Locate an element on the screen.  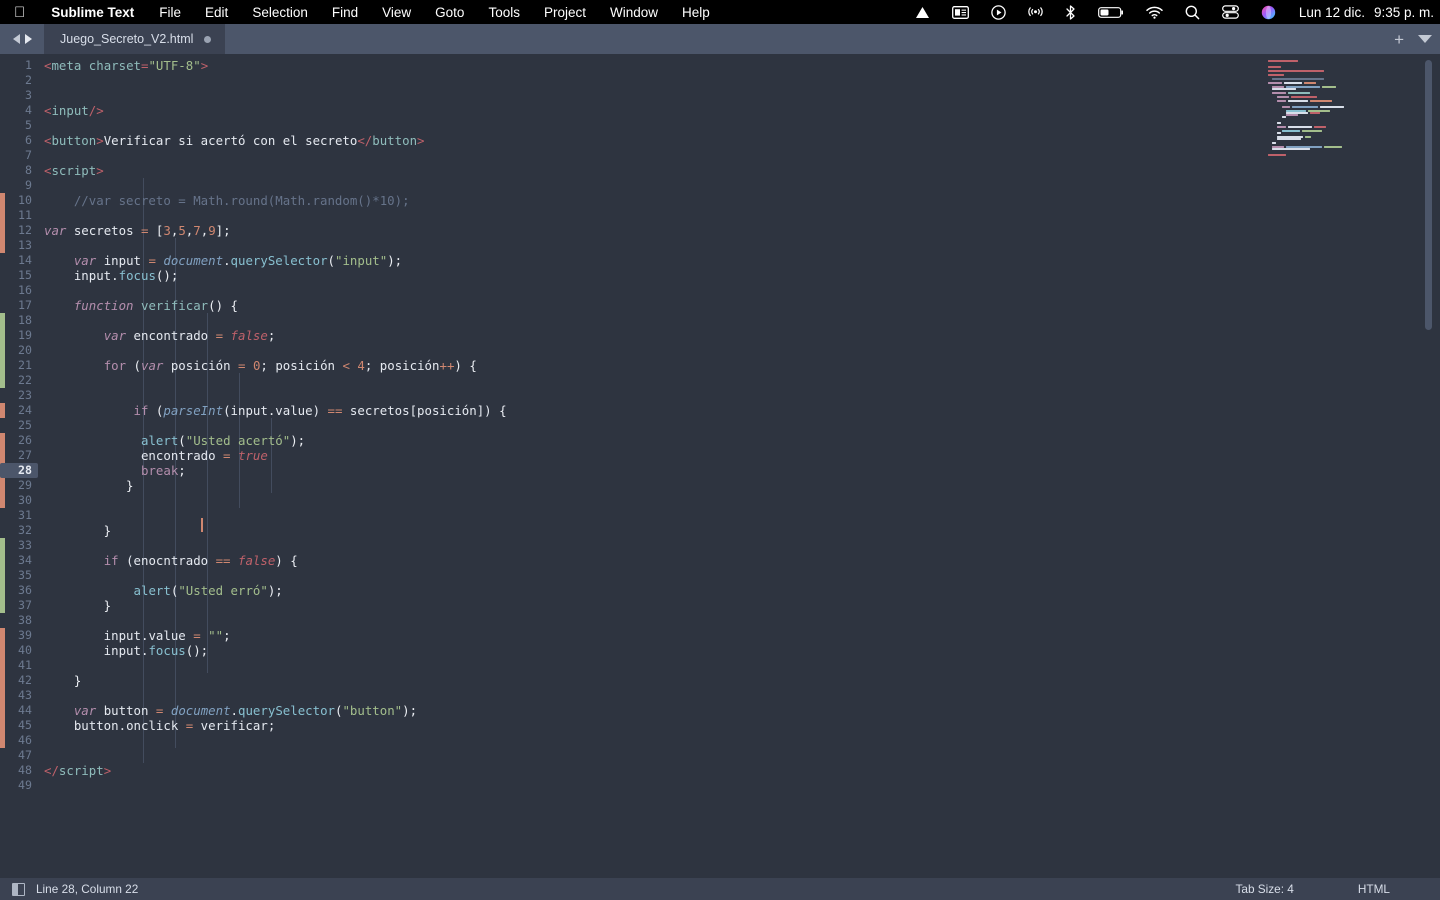
menu-item-find: Find is located at coordinates (345, 12).